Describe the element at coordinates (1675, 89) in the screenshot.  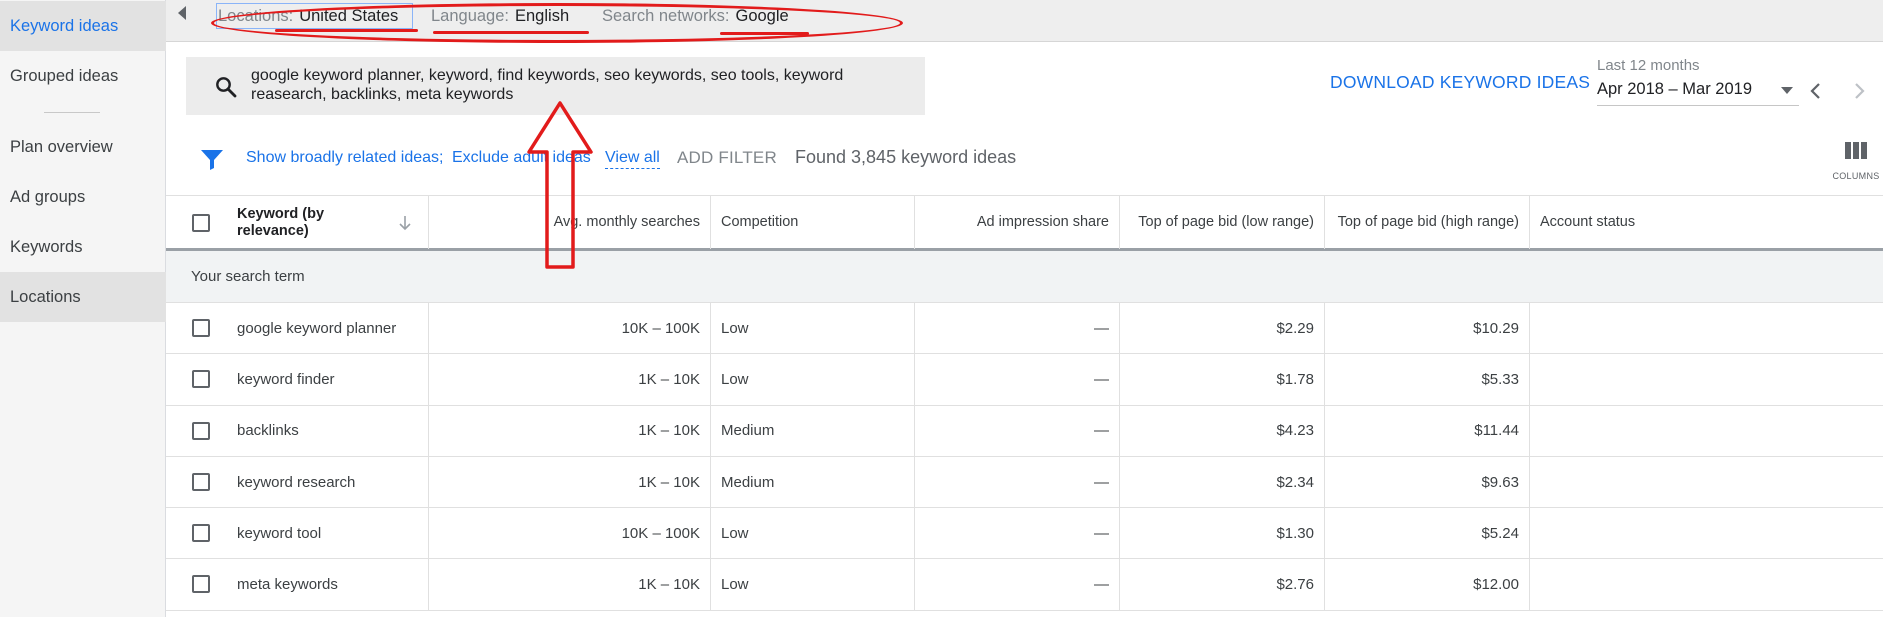
I see `date-range-value: Apr 2018 – Mar 2019` at that location.